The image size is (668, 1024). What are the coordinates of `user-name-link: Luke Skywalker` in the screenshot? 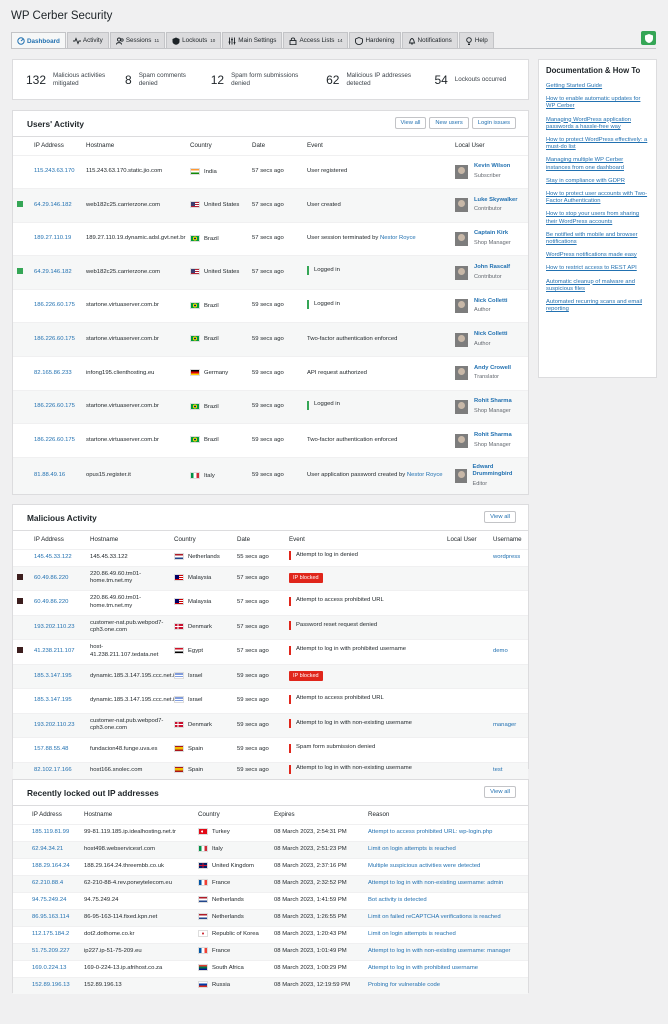 It's located at (496, 201).